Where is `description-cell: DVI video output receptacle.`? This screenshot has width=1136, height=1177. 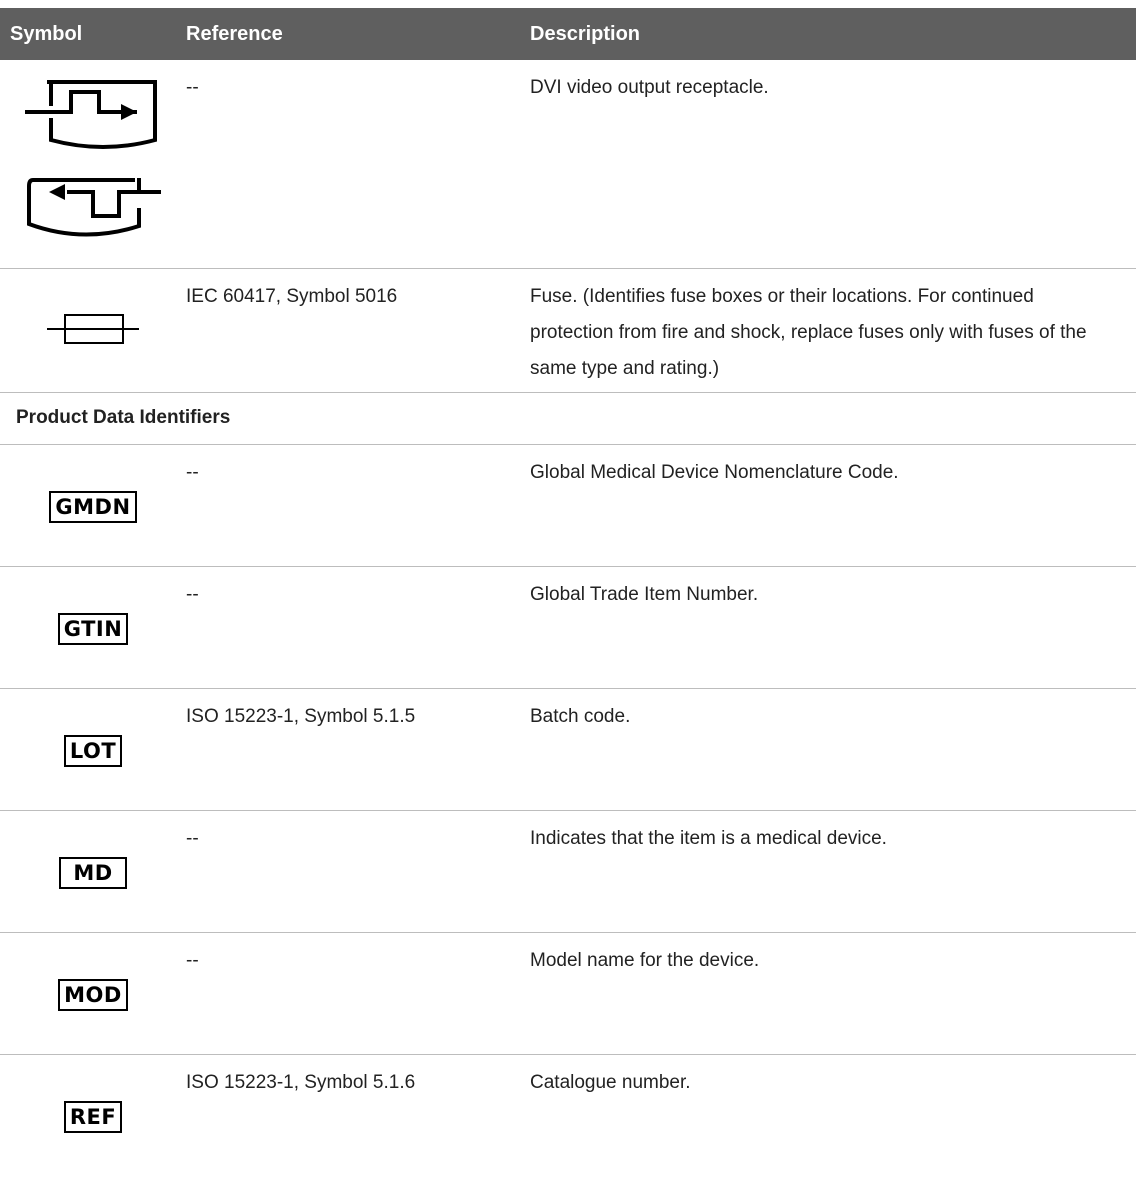
description-cell: DVI video output receptacle. is located at coordinates (649, 87).